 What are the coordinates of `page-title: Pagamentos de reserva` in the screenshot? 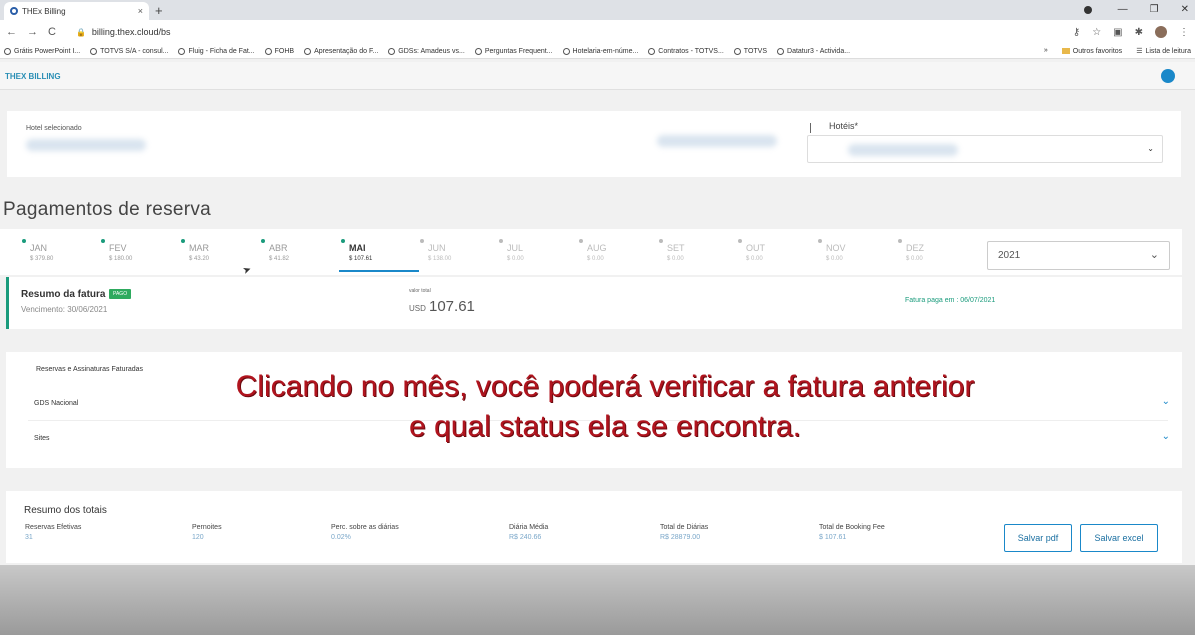 It's located at (107, 209).